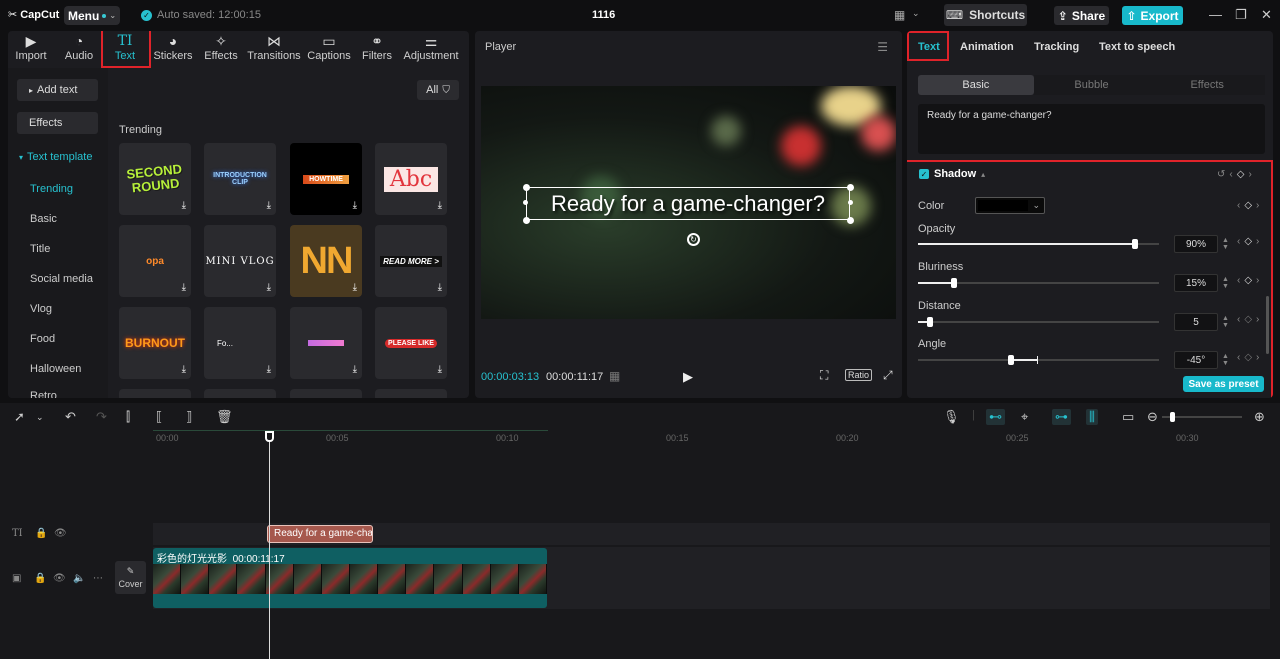 The height and width of the screenshot is (659, 1280). I want to click on playhead, so click(269, 545).